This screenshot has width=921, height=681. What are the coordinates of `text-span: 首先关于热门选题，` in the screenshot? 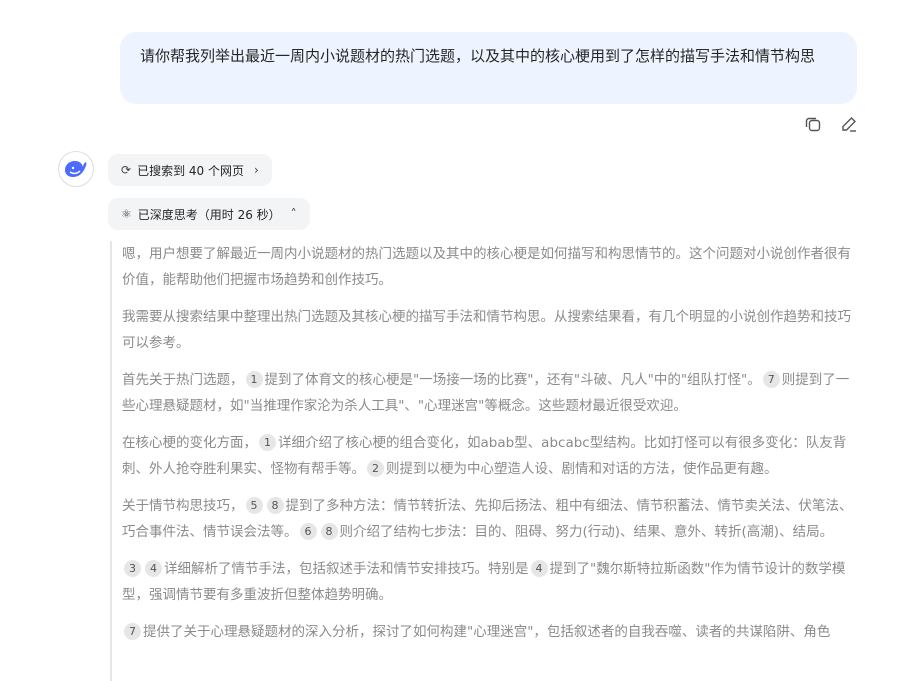 It's located at (183, 380).